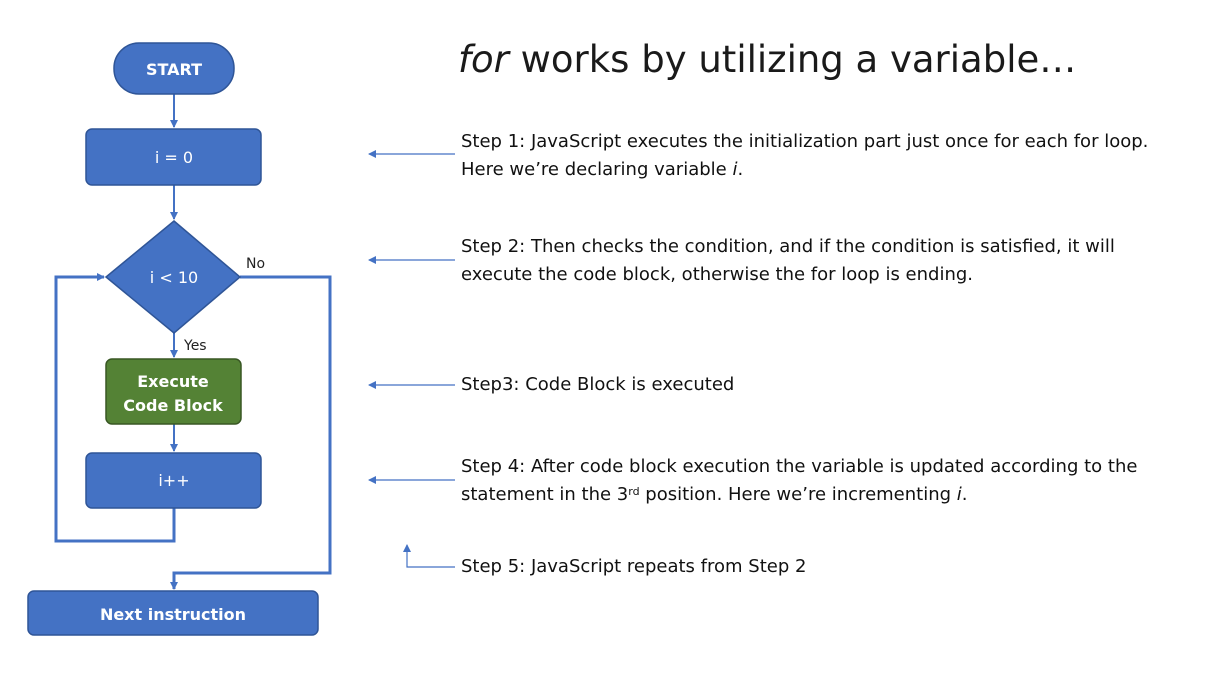  What do you see at coordinates (174, 69) in the screenshot?
I see `start-node-label: START` at bounding box center [174, 69].